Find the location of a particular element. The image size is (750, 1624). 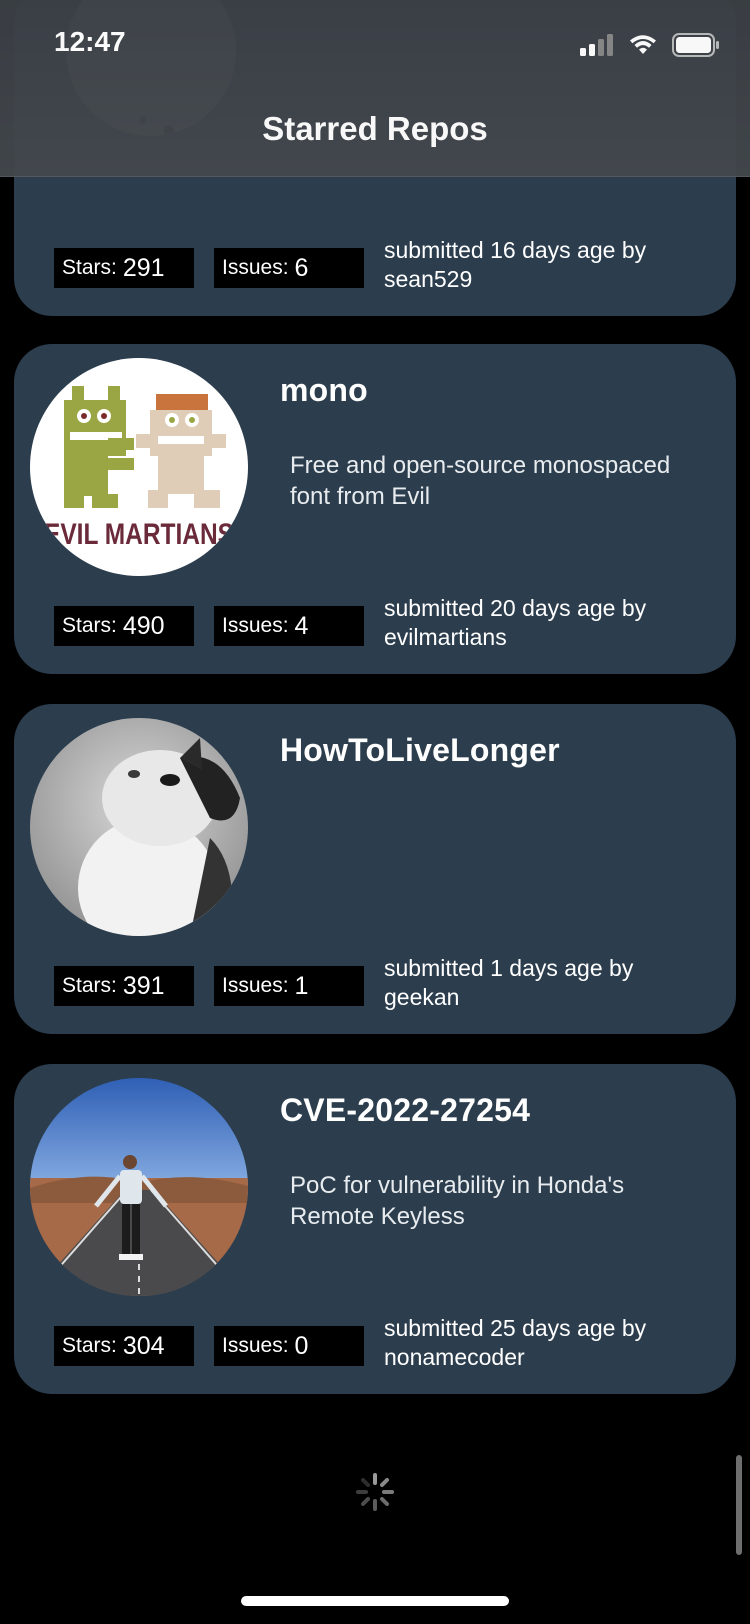

stars-badge: Stars: 490 is located at coordinates (124, 626).